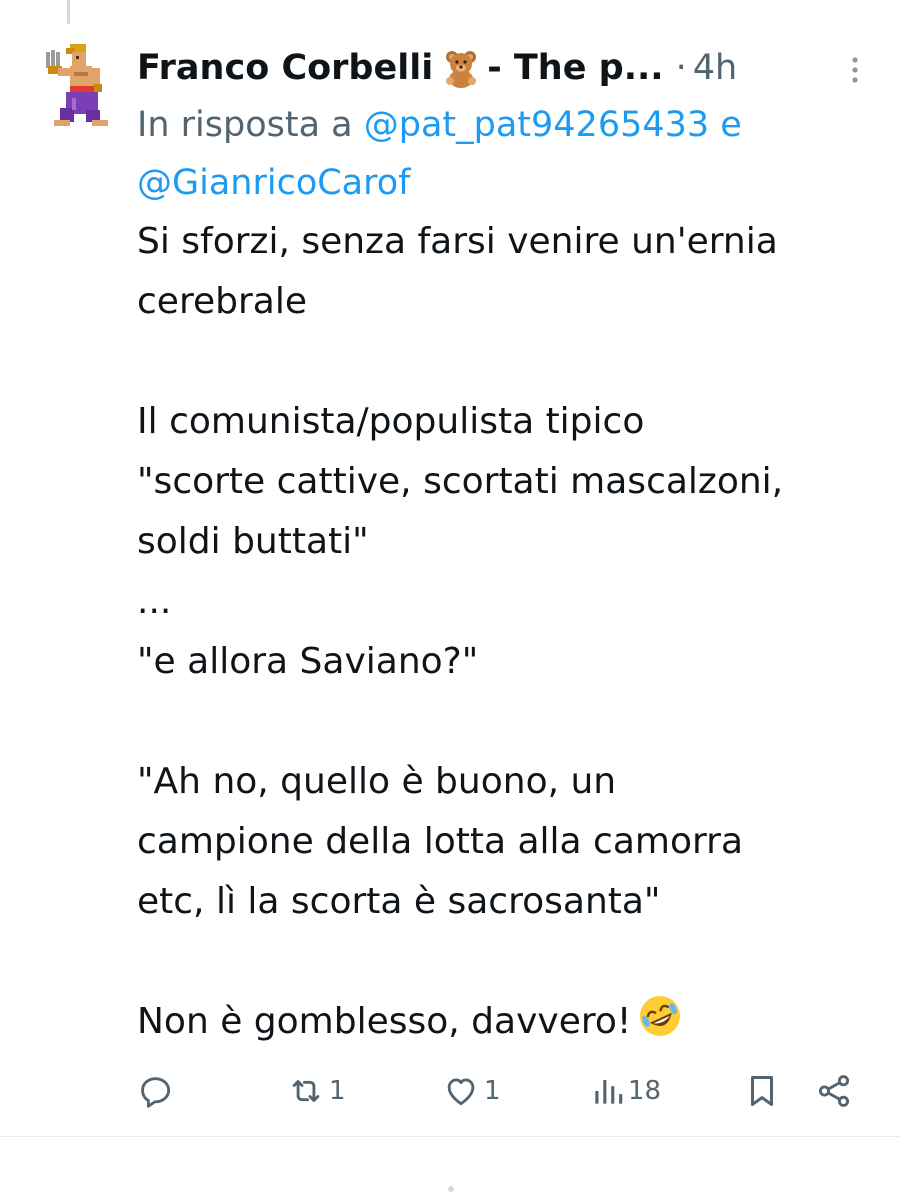 The height and width of the screenshot is (1200, 900). What do you see at coordinates (245, 125) in the screenshot?
I see `reply-prefix: In risposta a` at bounding box center [245, 125].